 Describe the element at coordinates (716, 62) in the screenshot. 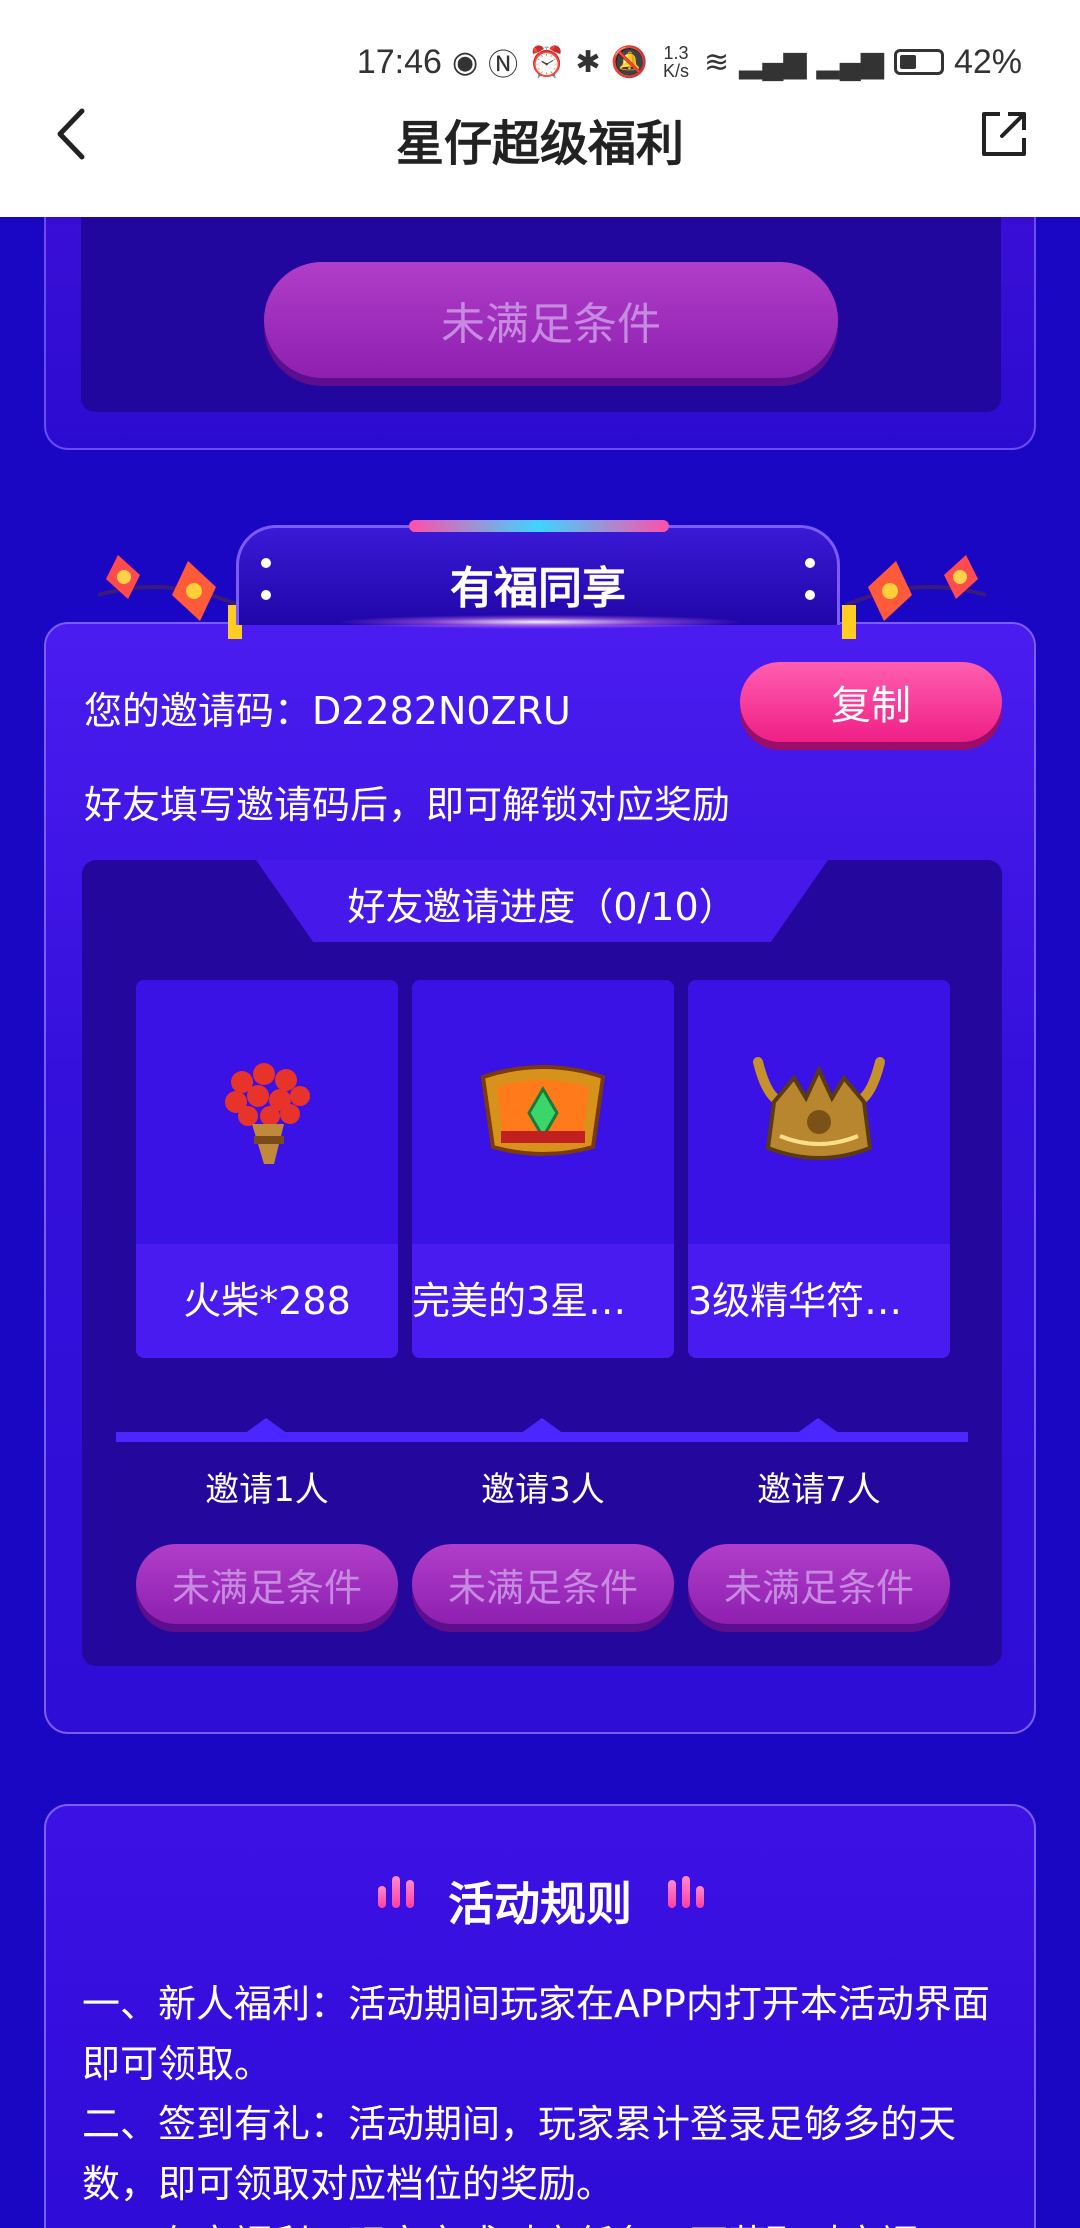

I see `wifi-icon: ≋` at that location.